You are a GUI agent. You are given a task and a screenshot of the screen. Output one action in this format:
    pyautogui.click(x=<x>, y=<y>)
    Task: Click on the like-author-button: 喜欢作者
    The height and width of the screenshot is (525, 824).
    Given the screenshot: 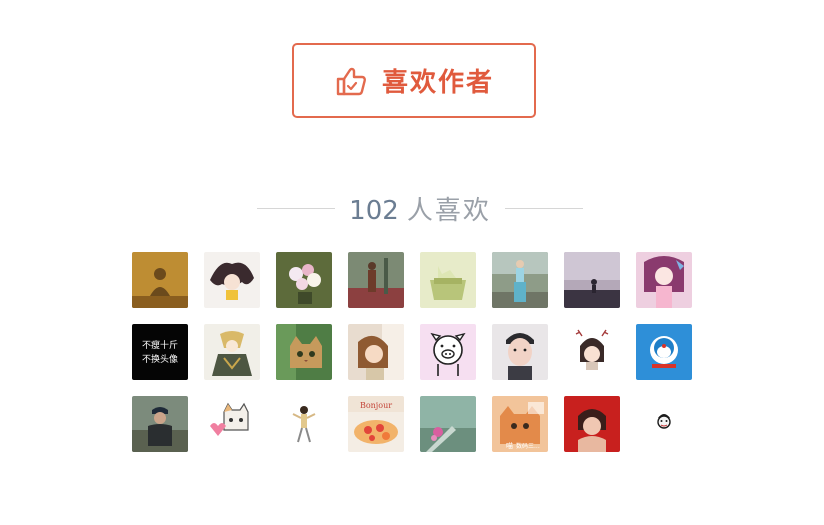 What is the action you would take?
    pyautogui.click(x=414, y=80)
    